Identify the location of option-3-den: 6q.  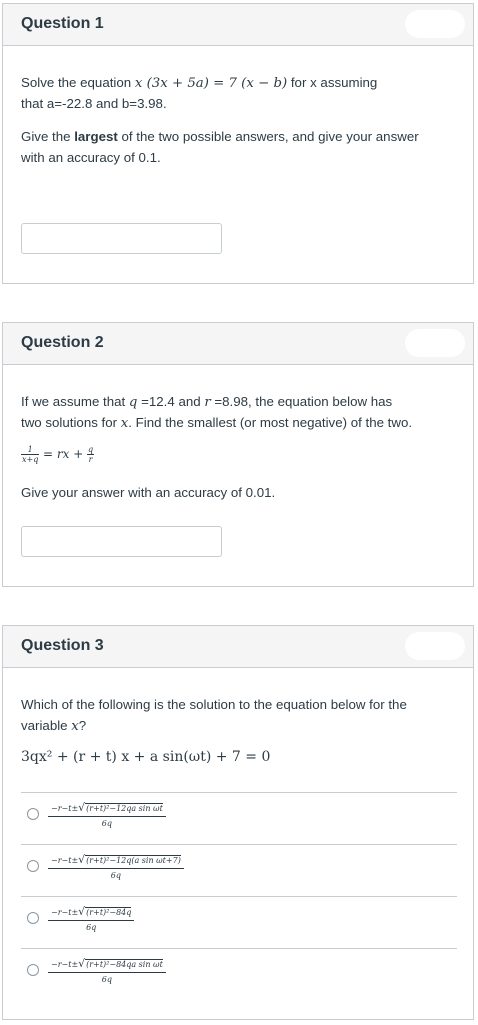
(91, 927).